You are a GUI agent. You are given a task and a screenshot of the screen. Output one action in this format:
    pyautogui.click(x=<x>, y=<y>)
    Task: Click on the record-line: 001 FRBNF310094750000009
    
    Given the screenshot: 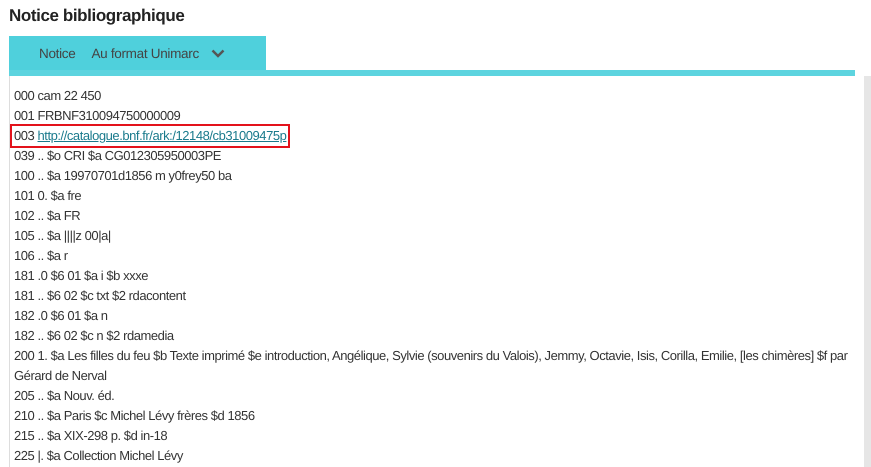 What is the action you would take?
    pyautogui.click(x=97, y=116)
    